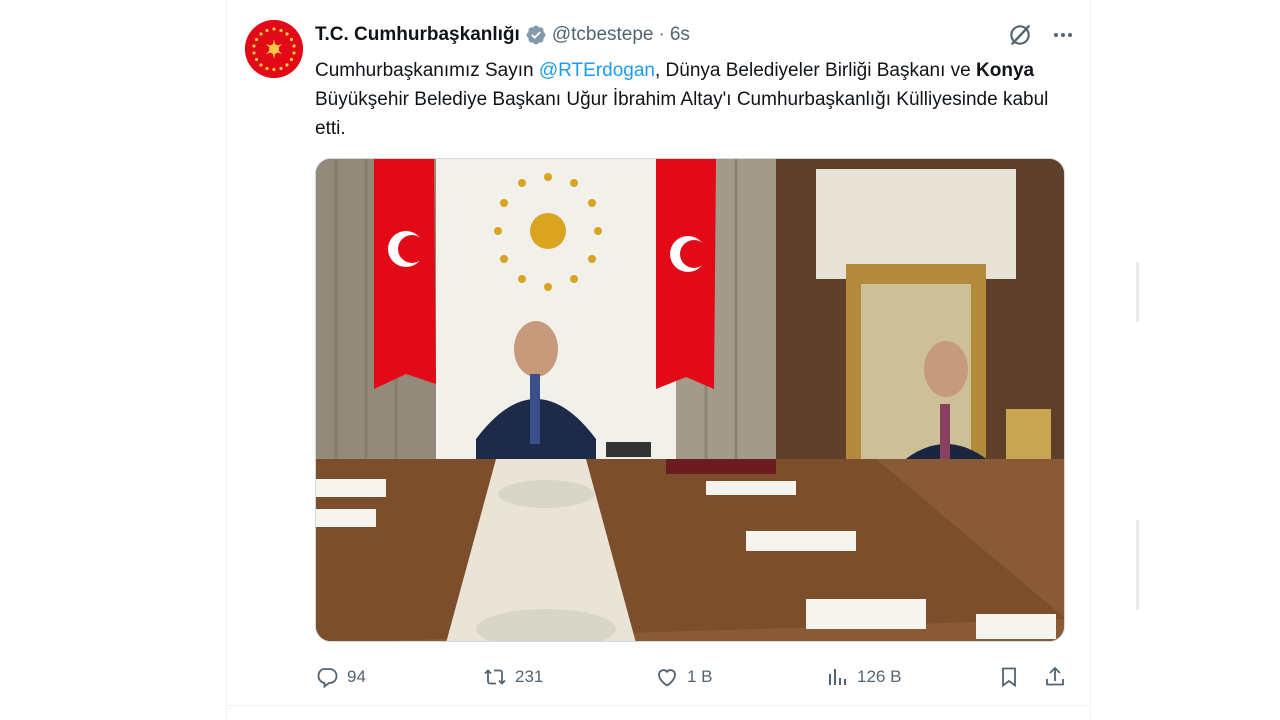 The image size is (1280, 720). What do you see at coordinates (658, 705) in the screenshot?
I see `tweet-divider` at bounding box center [658, 705].